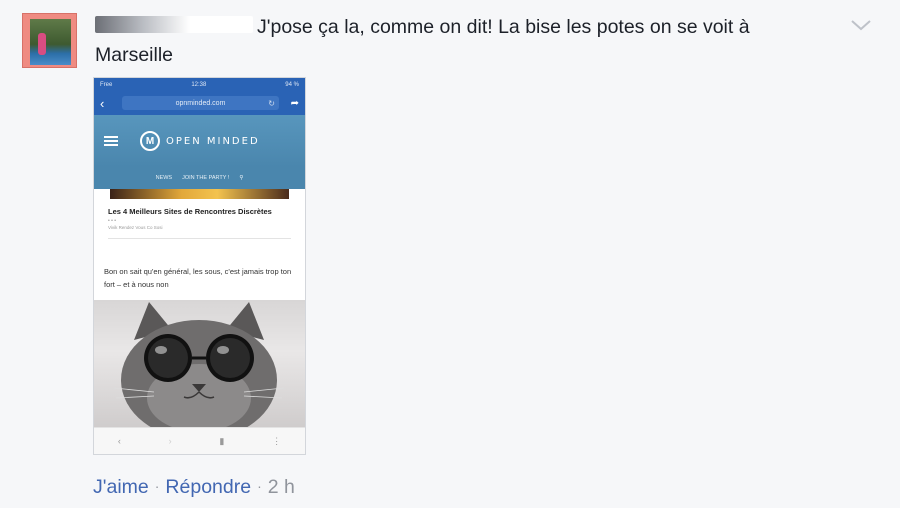 The image size is (900, 508). I want to click on bookmark-icon: ▮, so click(222, 440).